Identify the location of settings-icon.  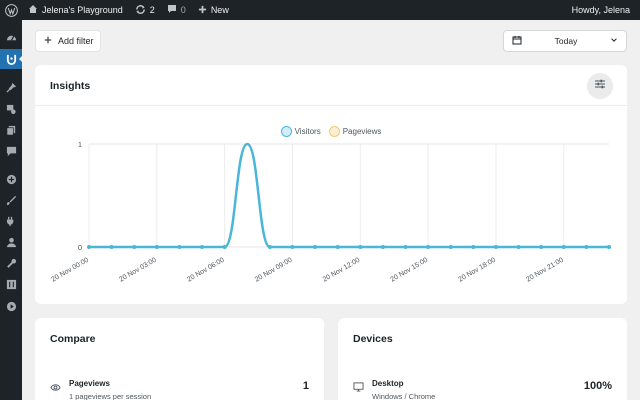
(11, 284).